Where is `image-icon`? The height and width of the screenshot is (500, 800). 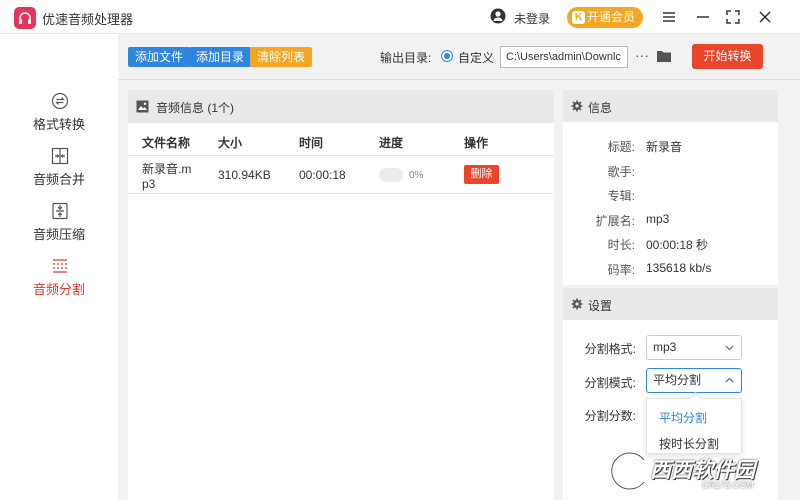
image-icon is located at coordinates (142, 106).